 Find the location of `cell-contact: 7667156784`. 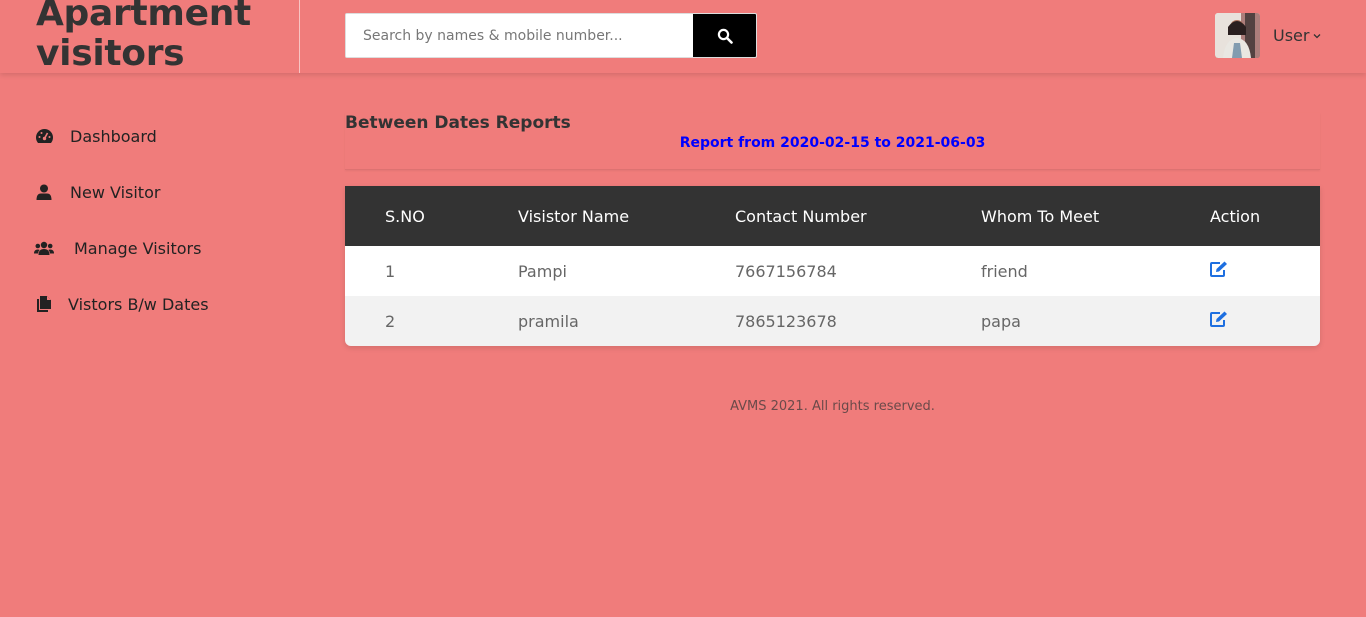

cell-contact: 7667156784 is located at coordinates (786, 271).